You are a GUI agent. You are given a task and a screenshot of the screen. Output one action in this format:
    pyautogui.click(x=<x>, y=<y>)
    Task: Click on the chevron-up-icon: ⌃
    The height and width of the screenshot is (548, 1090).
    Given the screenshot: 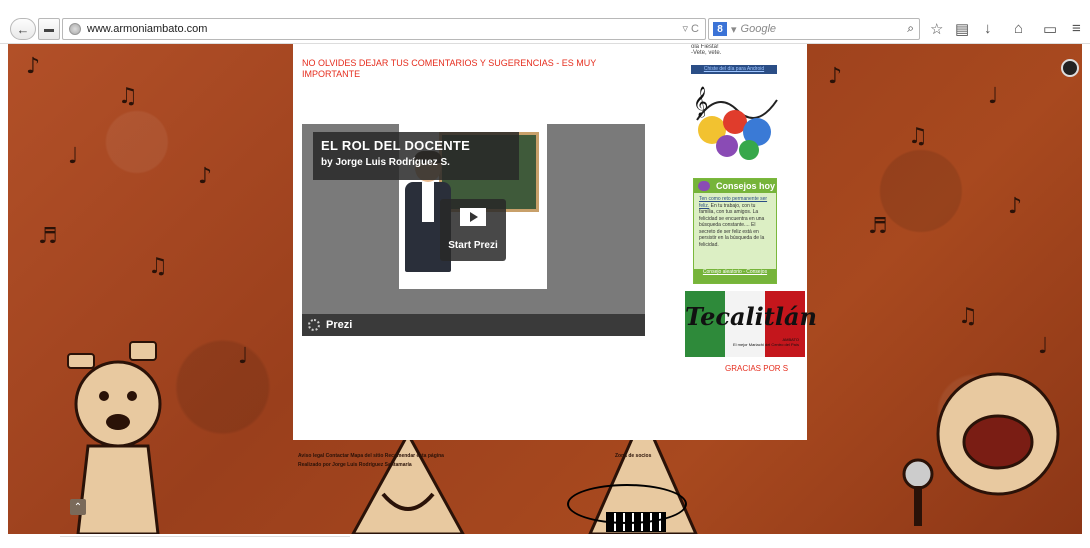 What is the action you would take?
    pyautogui.click(x=78, y=507)
    